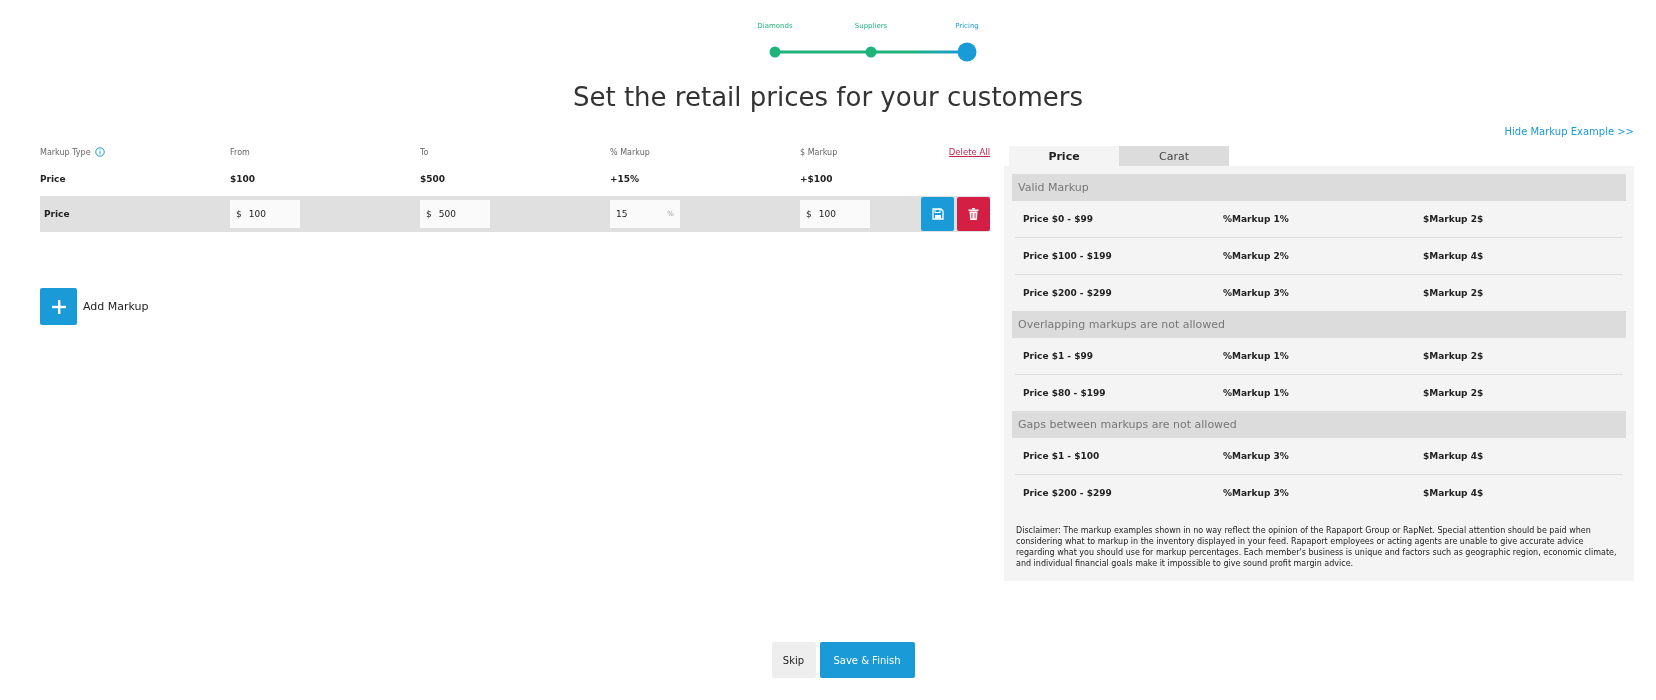 The width and height of the screenshot is (1656, 700). Describe the element at coordinates (969, 152) in the screenshot. I see `delete-all-link: Delete All` at that location.